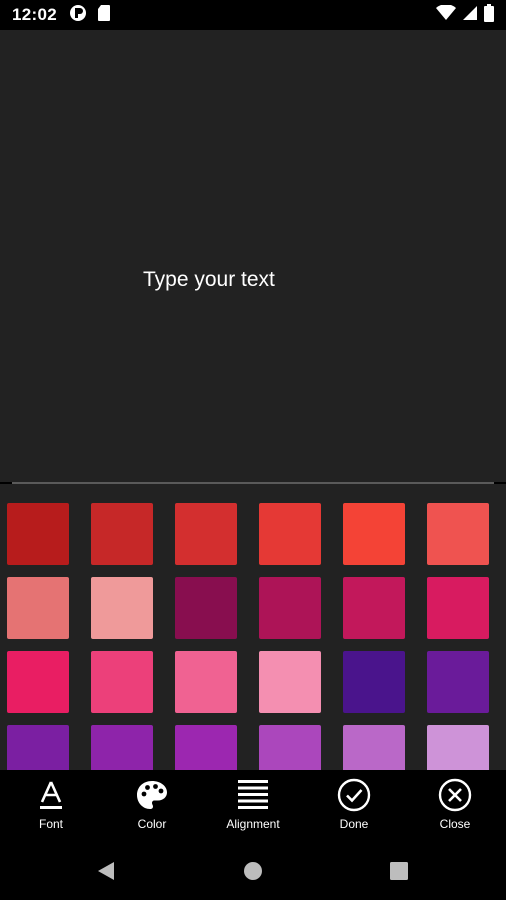 This screenshot has height=900, width=506. Describe the element at coordinates (253, 824) in the screenshot. I see `alignment-label: Alignment` at that location.